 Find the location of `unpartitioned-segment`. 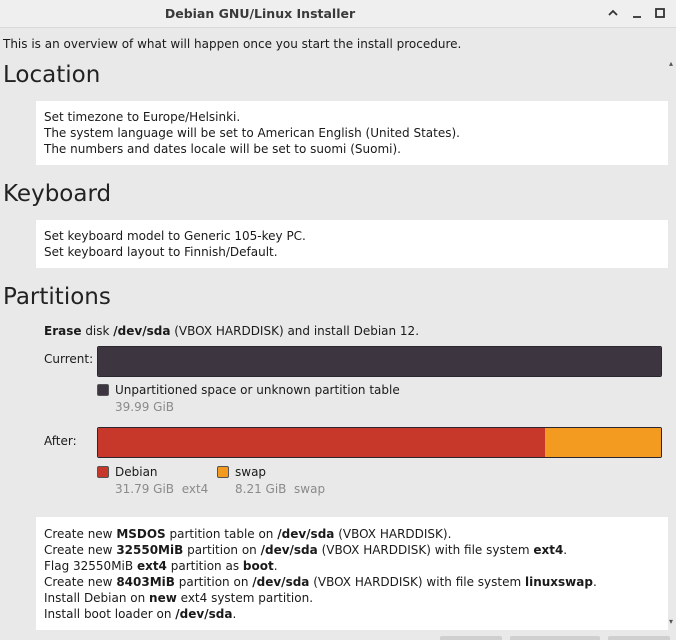

unpartitioned-segment is located at coordinates (379, 361).